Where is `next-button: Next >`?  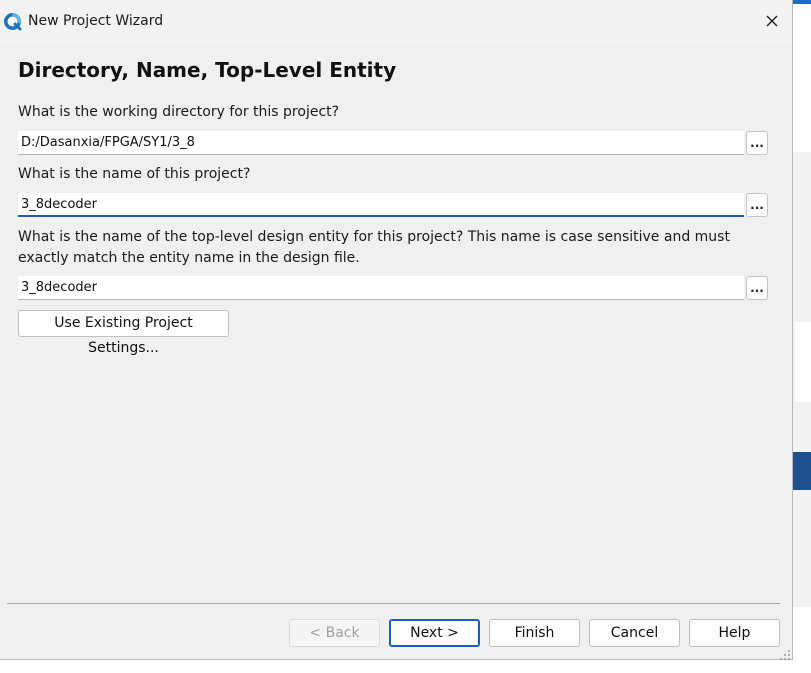
next-button: Next > is located at coordinates (434, 633).